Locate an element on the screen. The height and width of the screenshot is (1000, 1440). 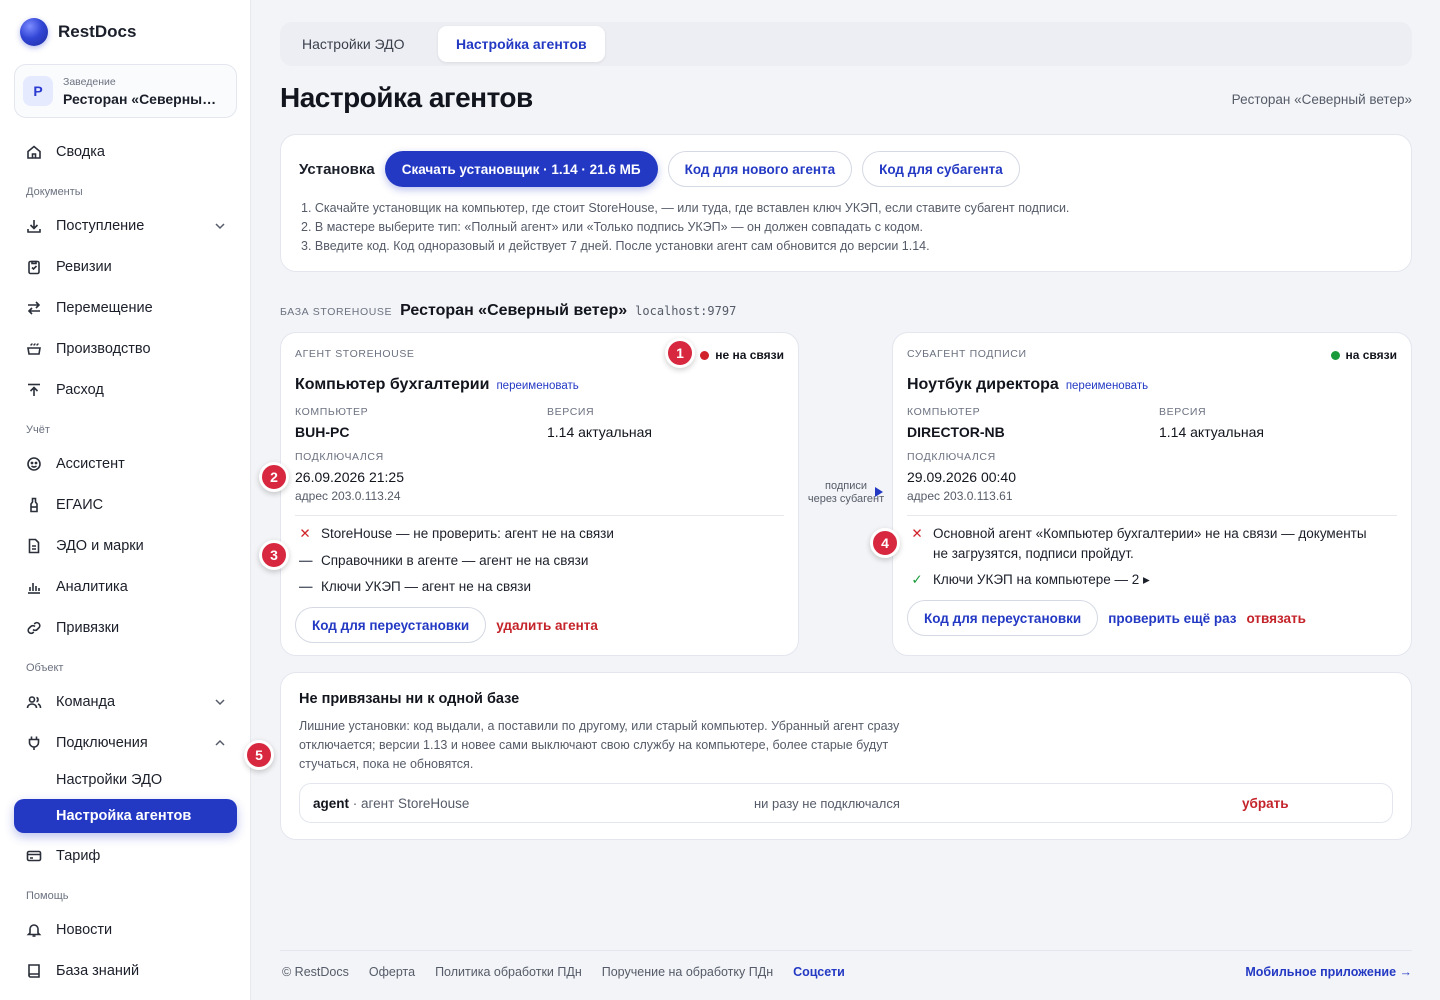
nav-section-help: Помощь is located at coordinates (47, 896).